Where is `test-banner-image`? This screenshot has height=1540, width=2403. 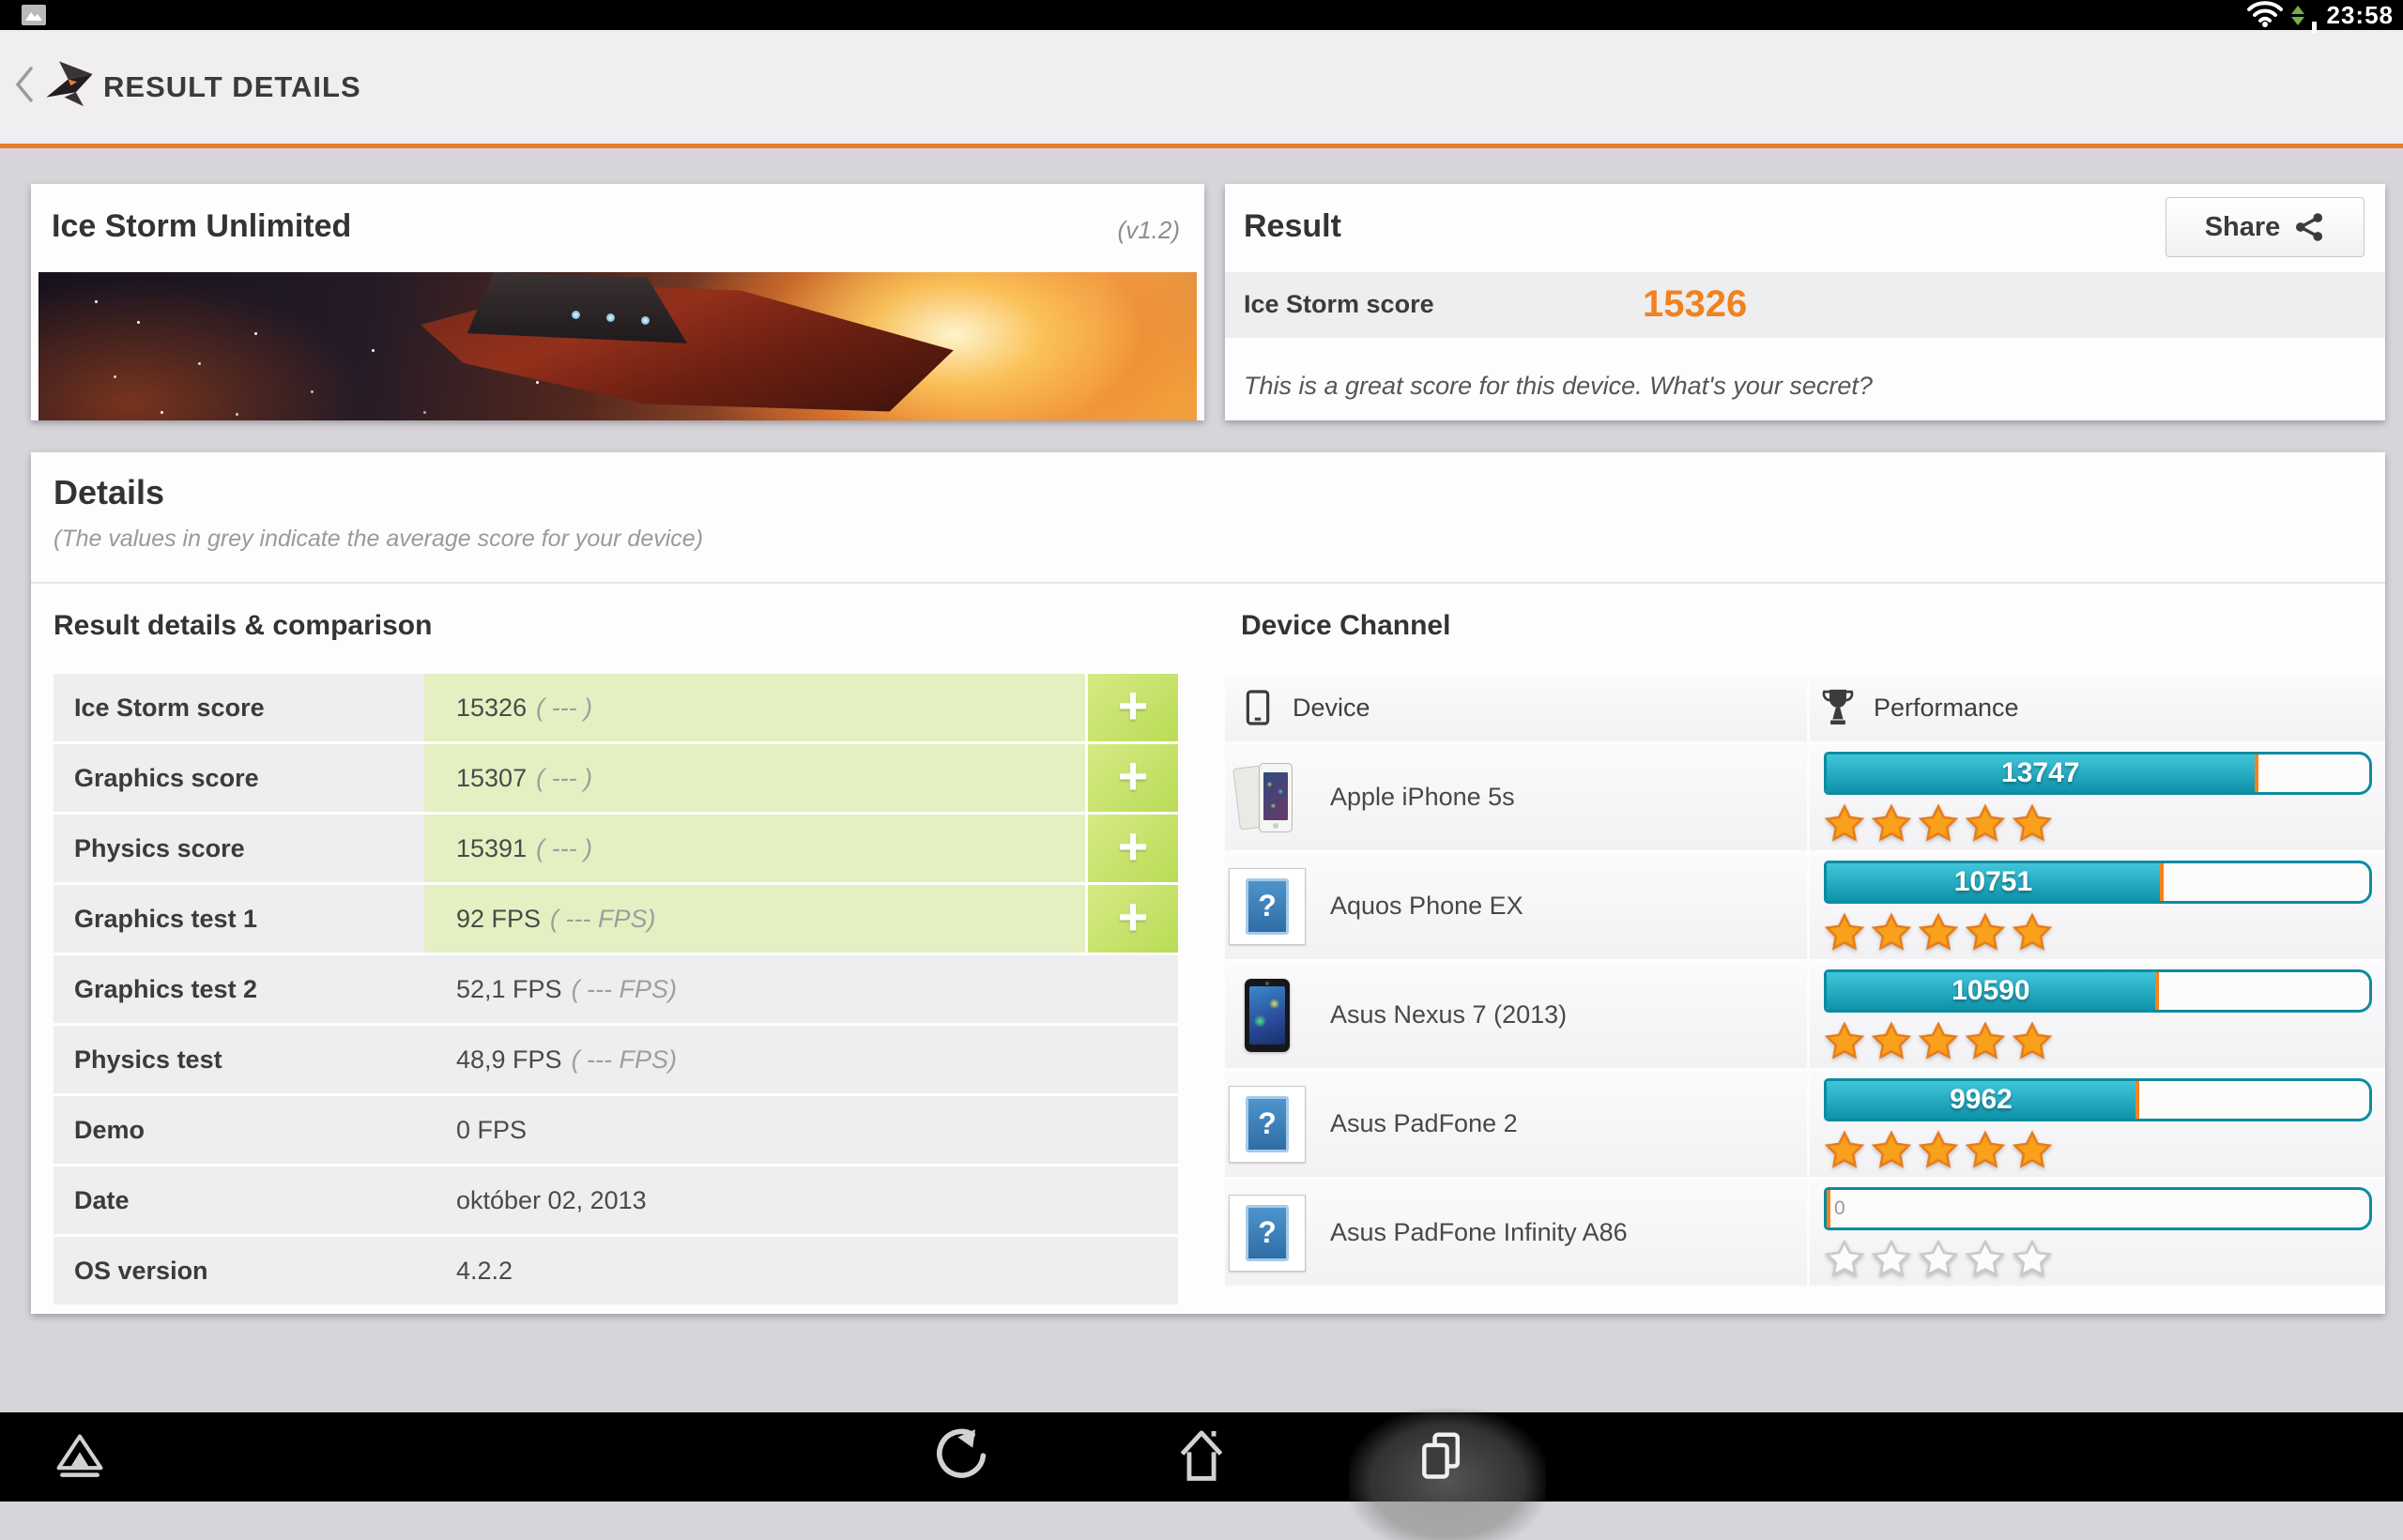 test-banner-image is located at coordinates (617, 346).